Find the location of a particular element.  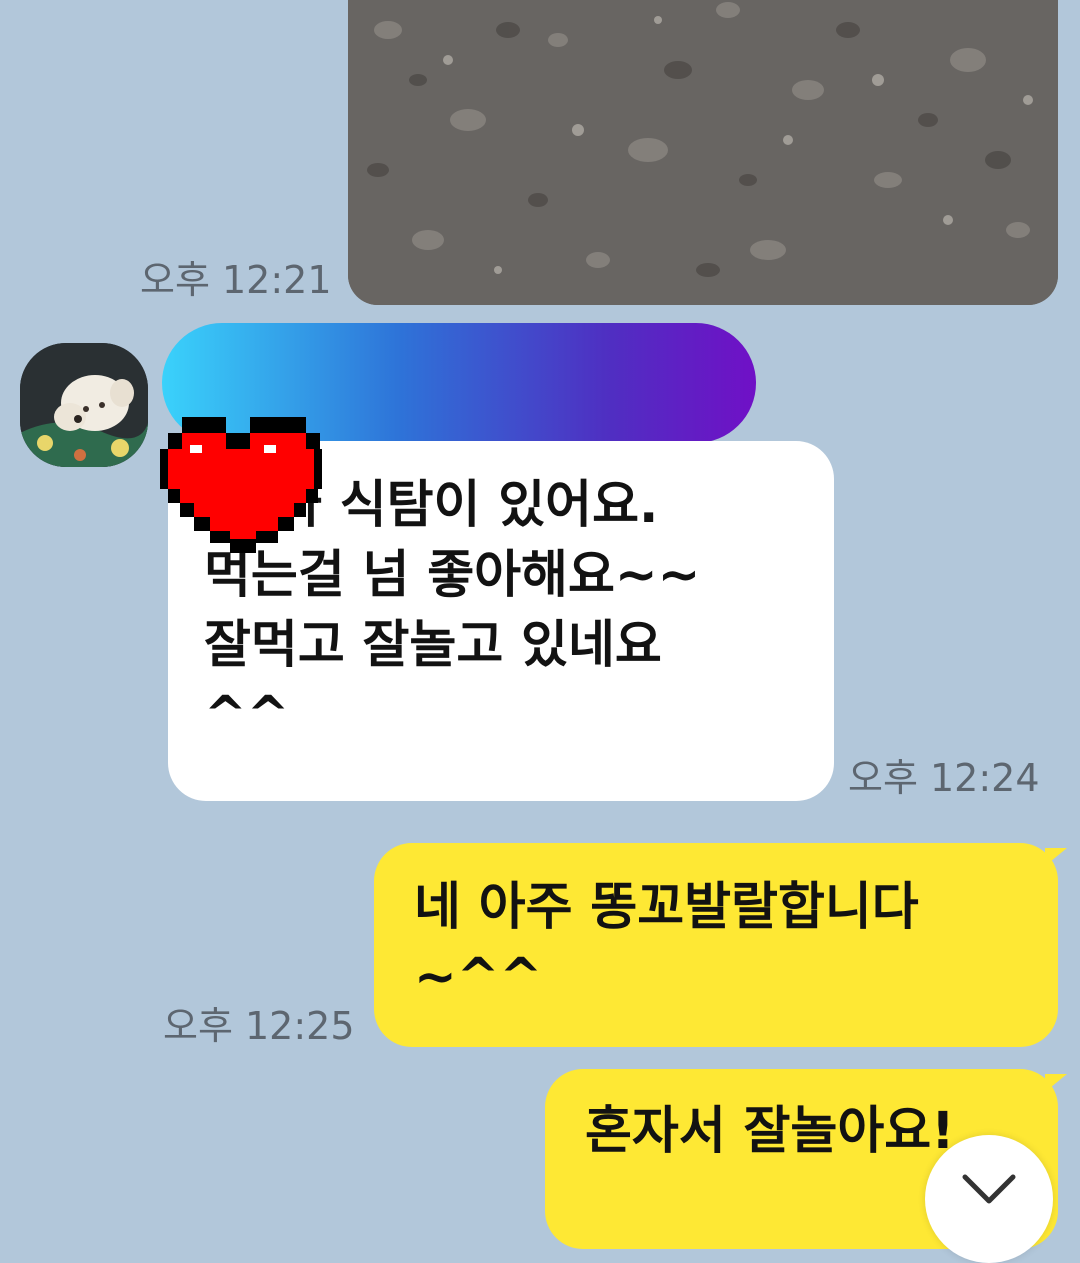

message-time: 오후 12:24 is located at coordinates (944, 778).